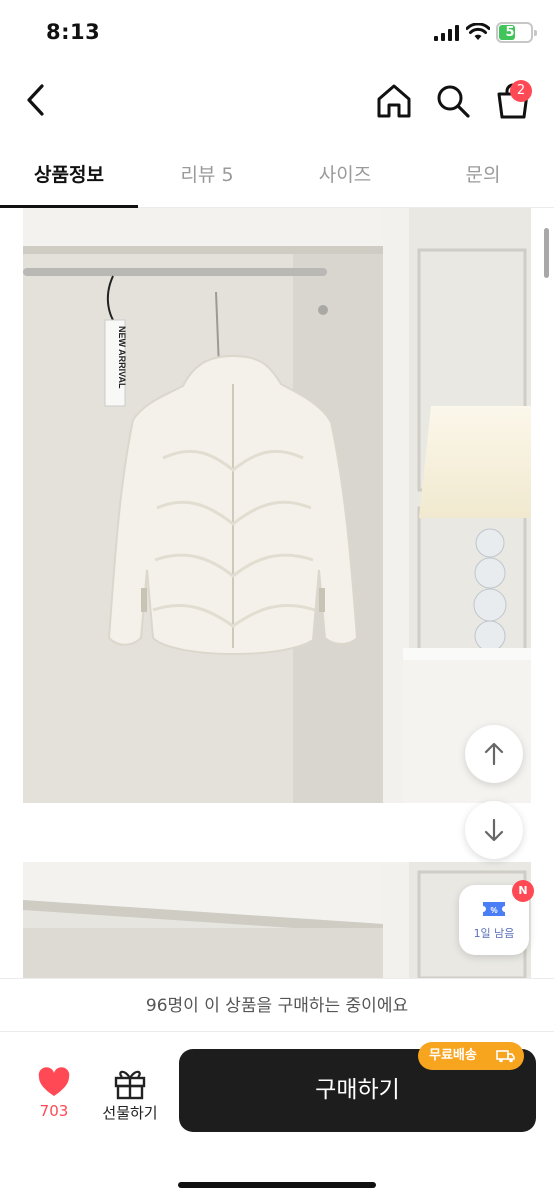 The image size is (554, 1200). Describe the element at coordinates (546, 253) in the screenshot. I see `scrollbar` at that location.